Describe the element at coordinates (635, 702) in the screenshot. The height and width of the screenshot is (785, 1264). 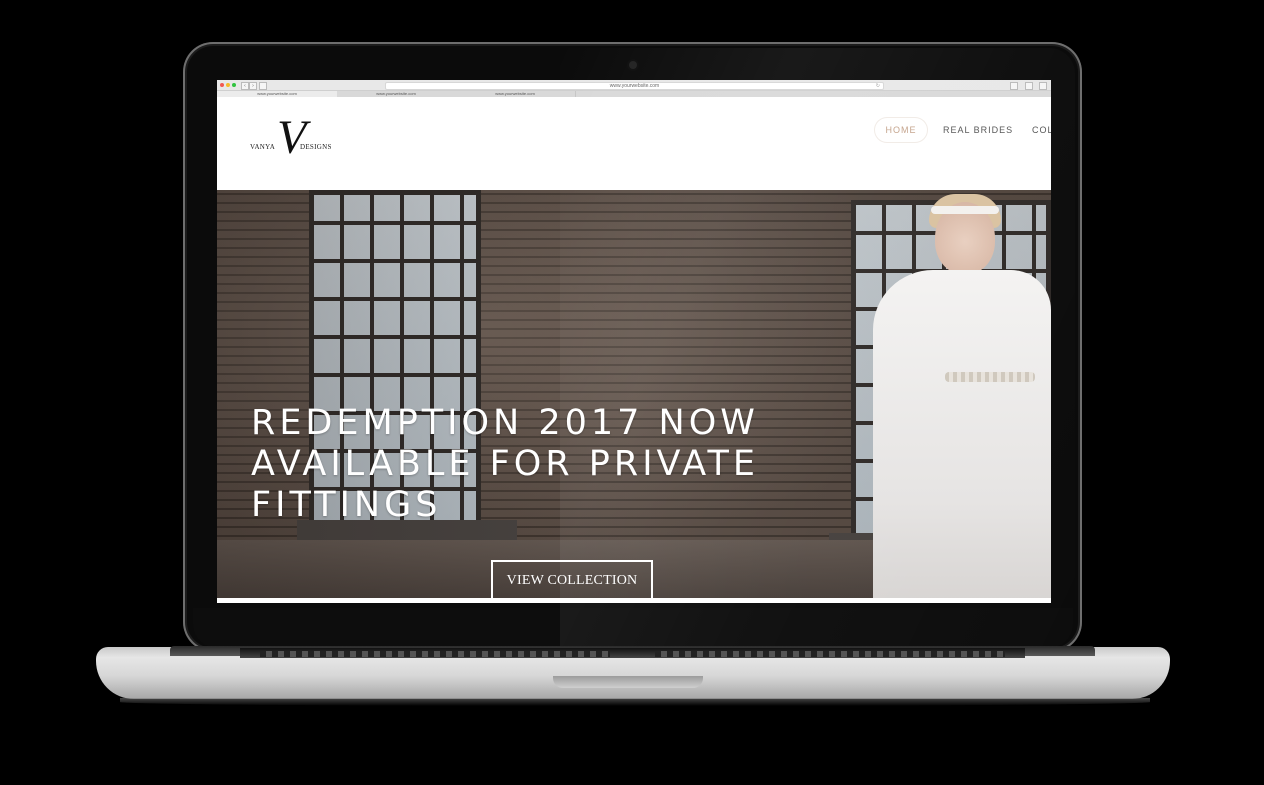
I see `laptop-shadow` at that location.